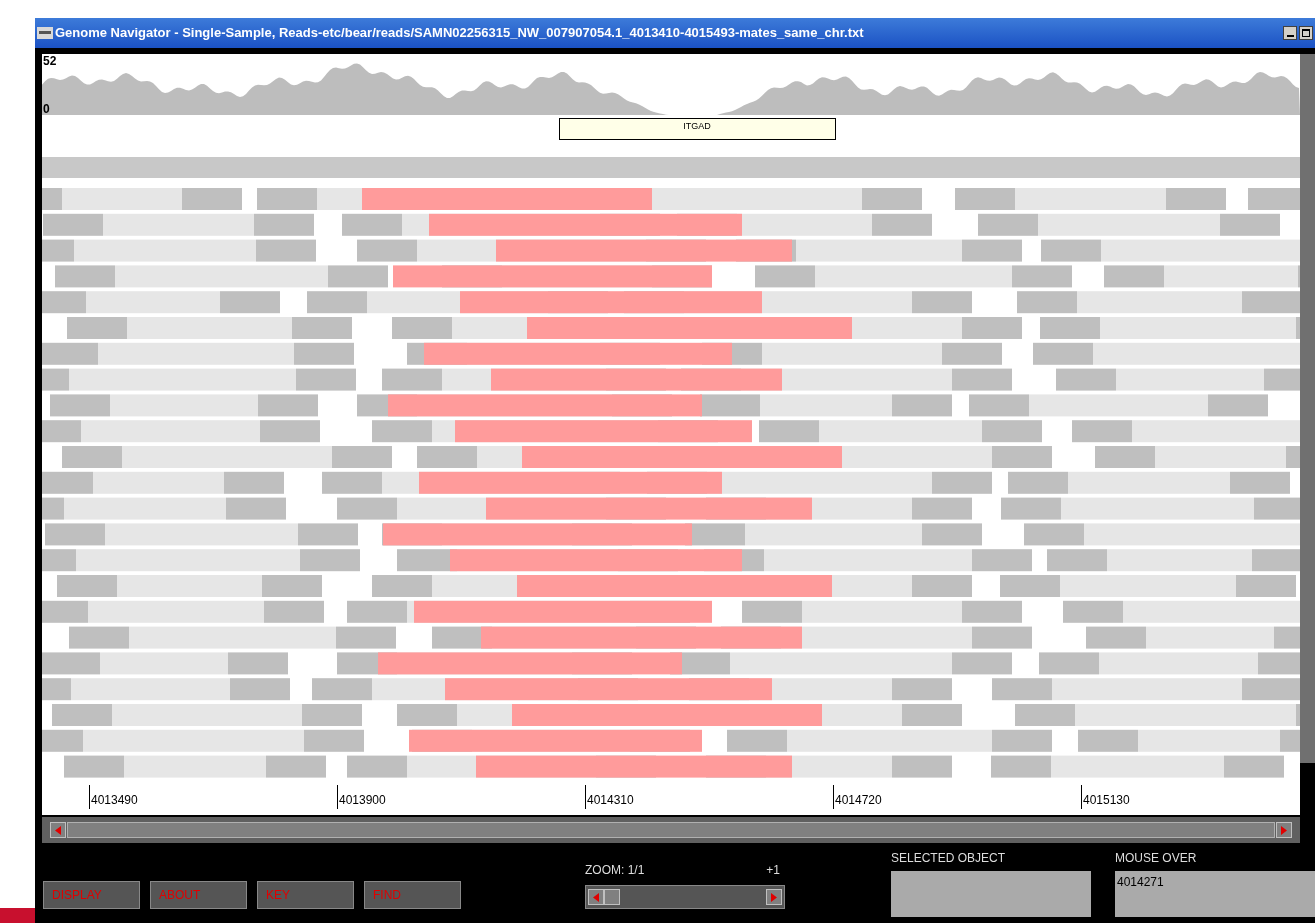 The width and height of the screenshot is (1315, 923). Describe the element at coordinates (46, 109) in the screenshot. I see `coverage-min-label: 0` at that location.